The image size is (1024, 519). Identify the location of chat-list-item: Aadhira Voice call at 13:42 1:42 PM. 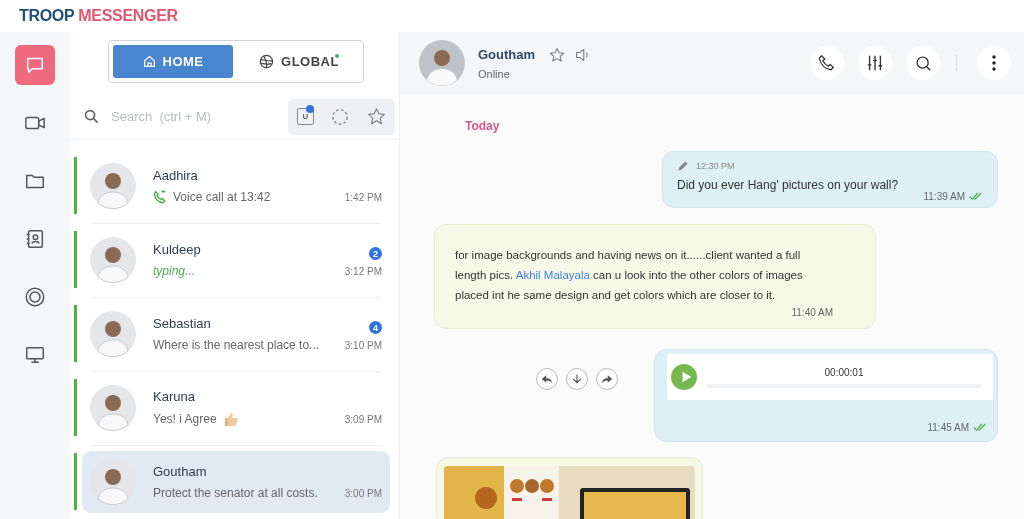
(236, 186).